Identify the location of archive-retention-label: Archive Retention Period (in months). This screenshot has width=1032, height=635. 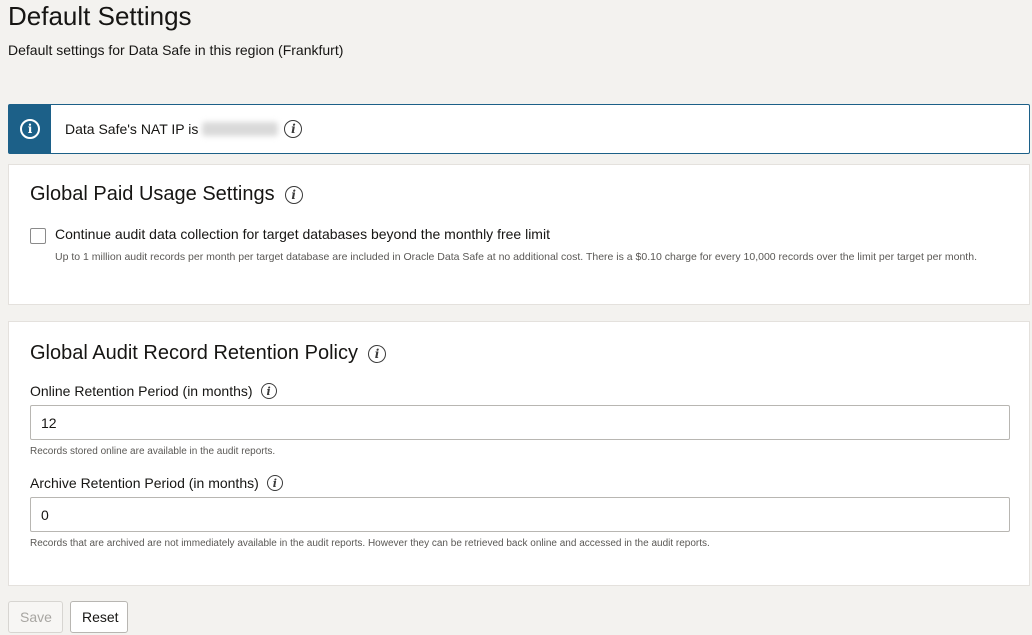
(144, 483).